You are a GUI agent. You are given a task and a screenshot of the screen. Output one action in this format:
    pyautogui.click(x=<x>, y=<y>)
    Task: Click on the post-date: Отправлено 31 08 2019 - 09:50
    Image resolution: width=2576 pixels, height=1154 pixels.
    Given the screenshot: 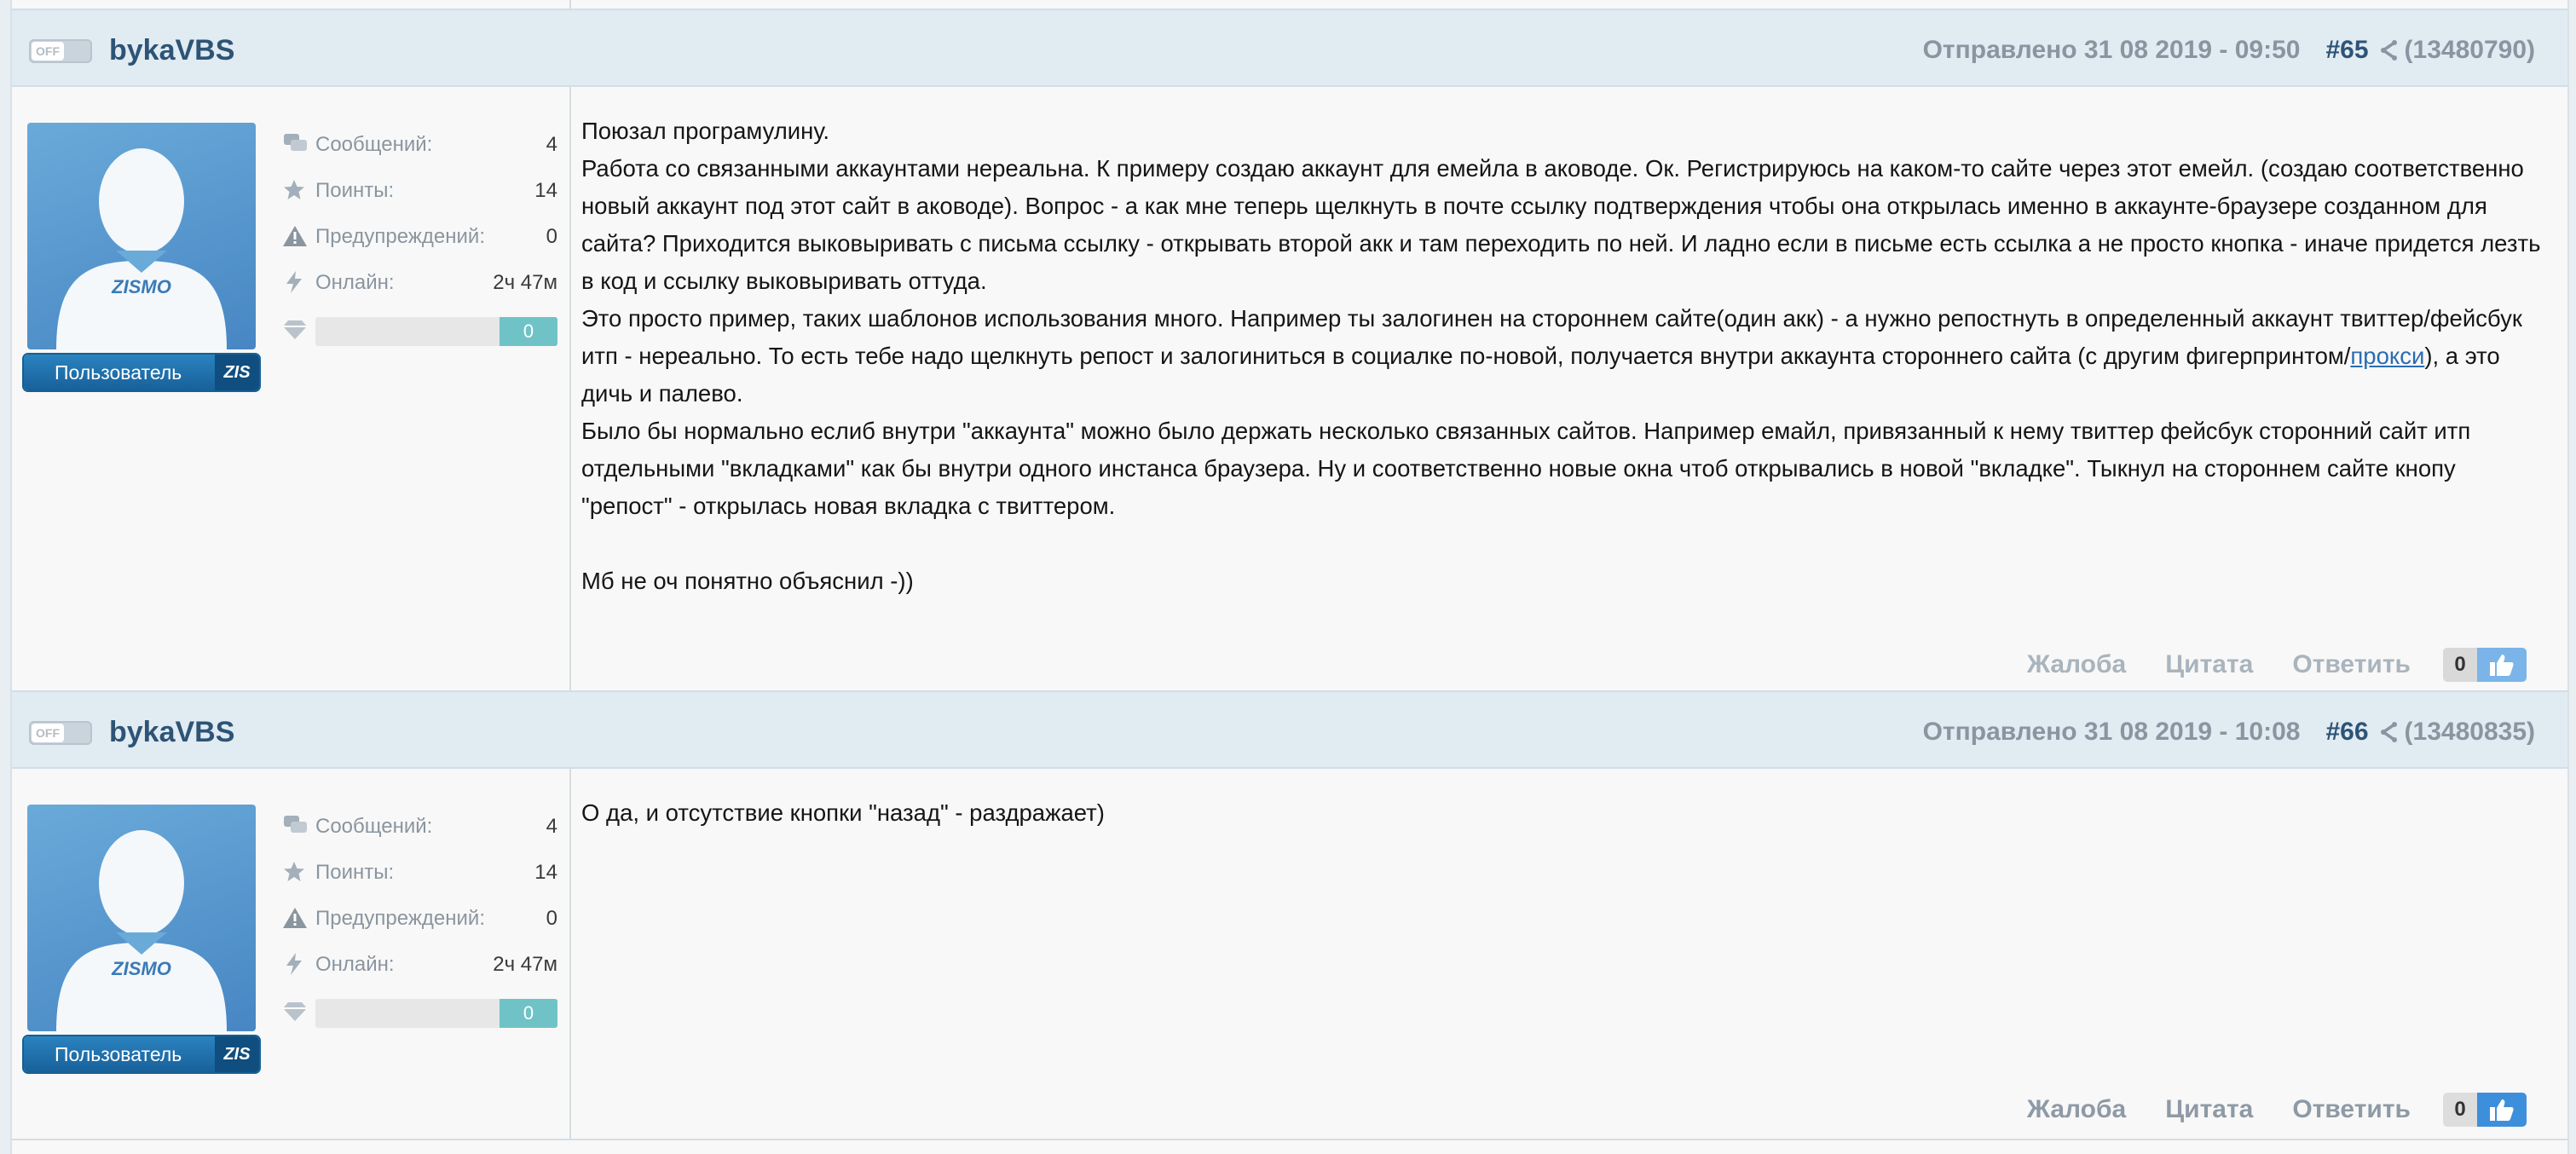 What is the action you would take?
    pyautogui.click(x=2111, y=50)
    